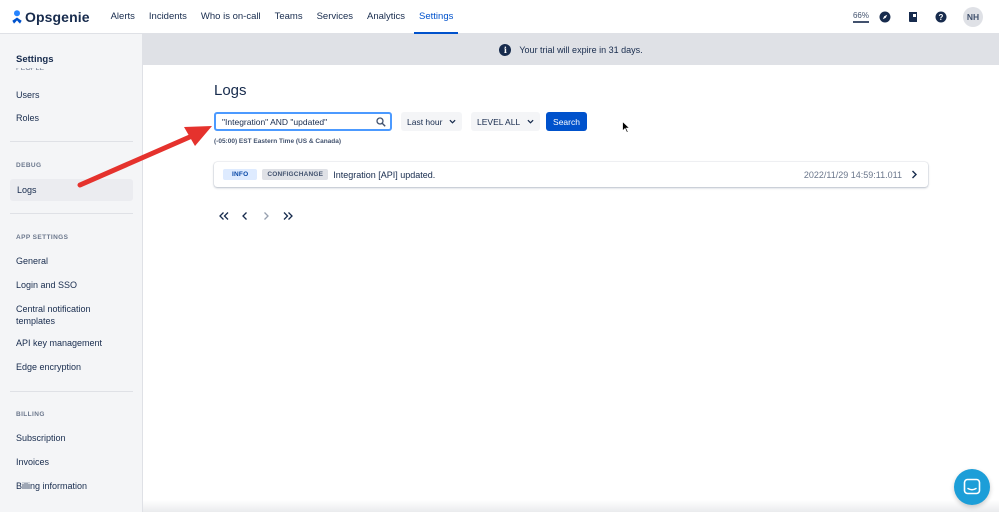 This screenshot has height=512, width=999. What do you see at coordinates (57, 16) in the screenshot?
I see `logo-text: Opsgenie` at bounding box center [57, 16].